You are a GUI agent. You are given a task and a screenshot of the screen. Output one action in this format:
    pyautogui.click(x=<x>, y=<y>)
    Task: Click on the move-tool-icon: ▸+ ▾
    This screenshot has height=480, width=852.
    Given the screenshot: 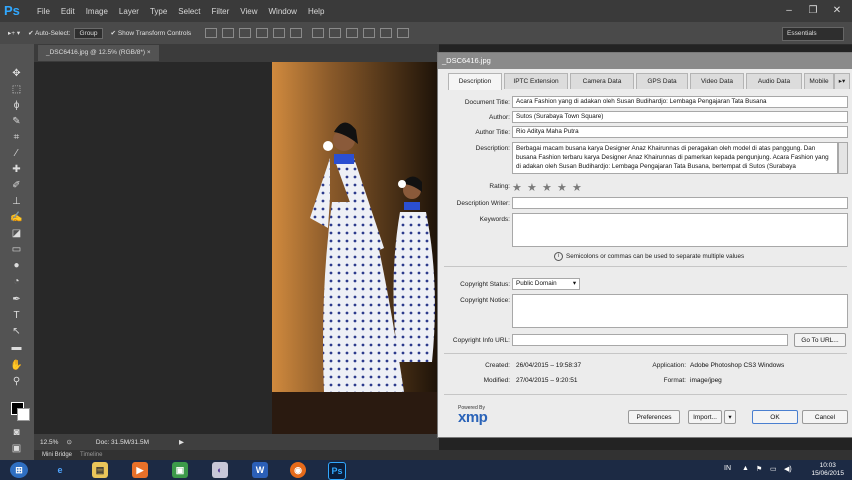 What is the action you would take?
    pyautogui.click(x=14, y=33)
    